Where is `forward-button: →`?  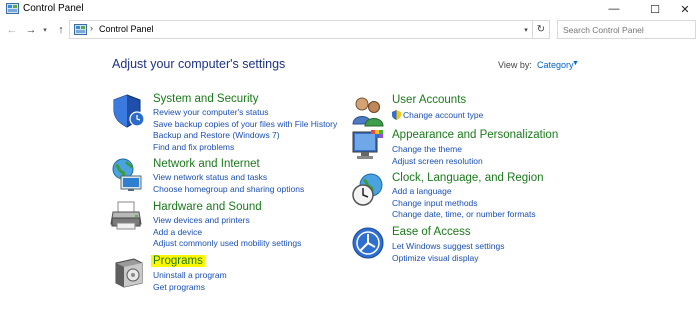
forward-button: → is located at coordinates (31, 30).